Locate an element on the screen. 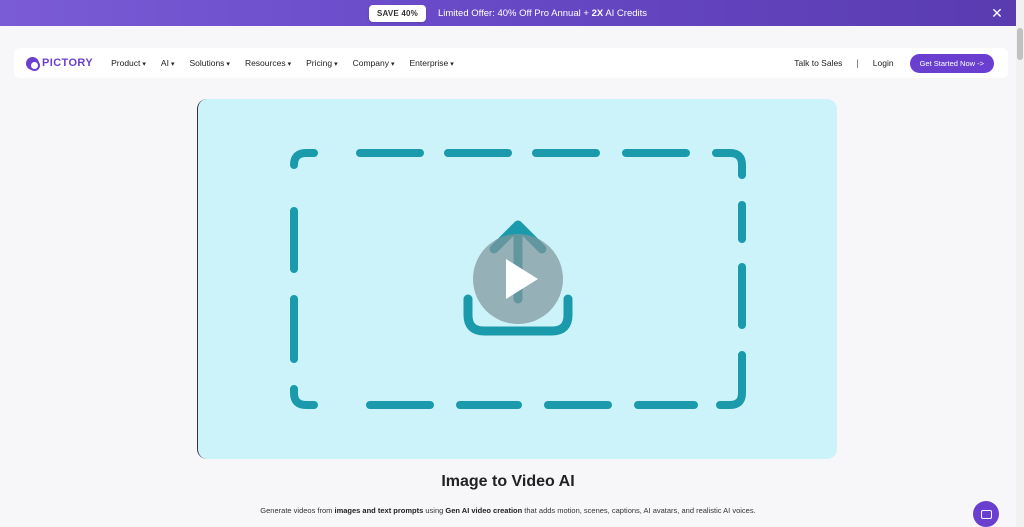 Image resolution: width=1024 pixels, height=527 pixels. nav-item-product: Product ▾ is located at coordinates (128, 63).